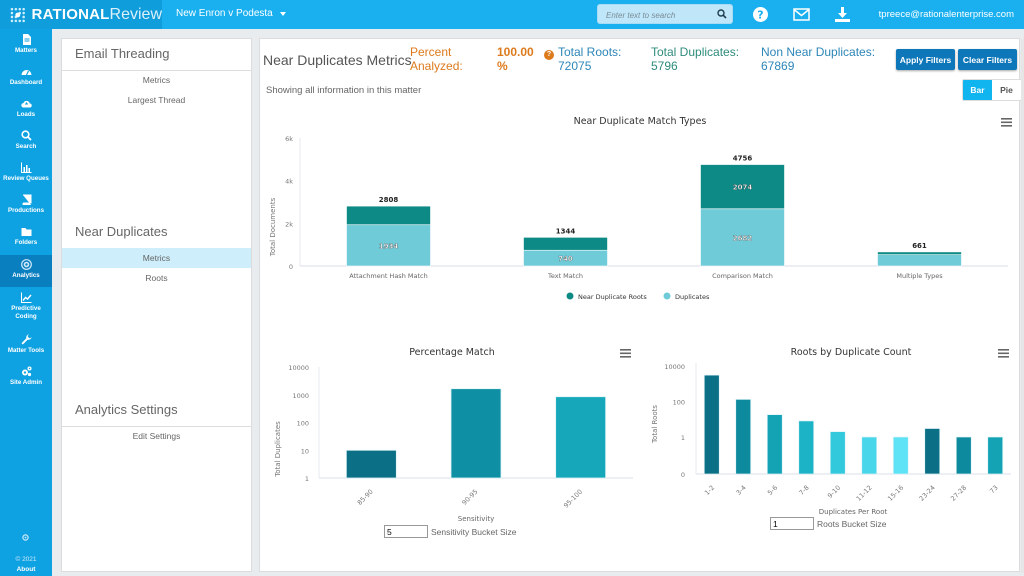 The image size is (1024, 576). What do you see at coordinates (683, 475) in the screenshot?
I see `y-tick-label: 0` at bounding box center [683, 475].